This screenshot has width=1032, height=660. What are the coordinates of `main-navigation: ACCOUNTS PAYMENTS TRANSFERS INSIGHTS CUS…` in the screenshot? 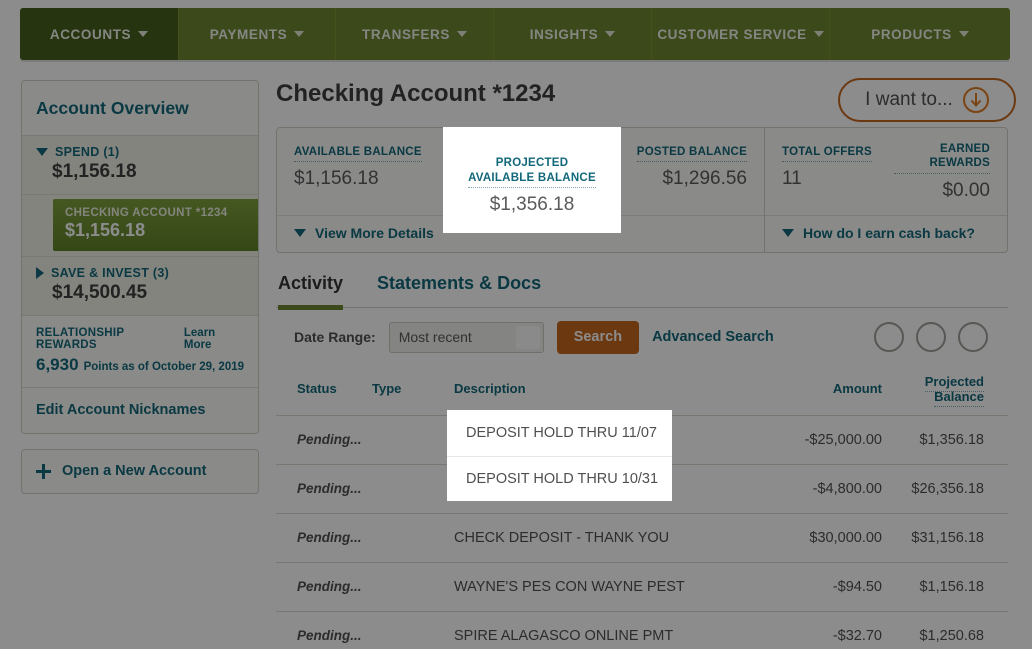 It's located at (515, 34).